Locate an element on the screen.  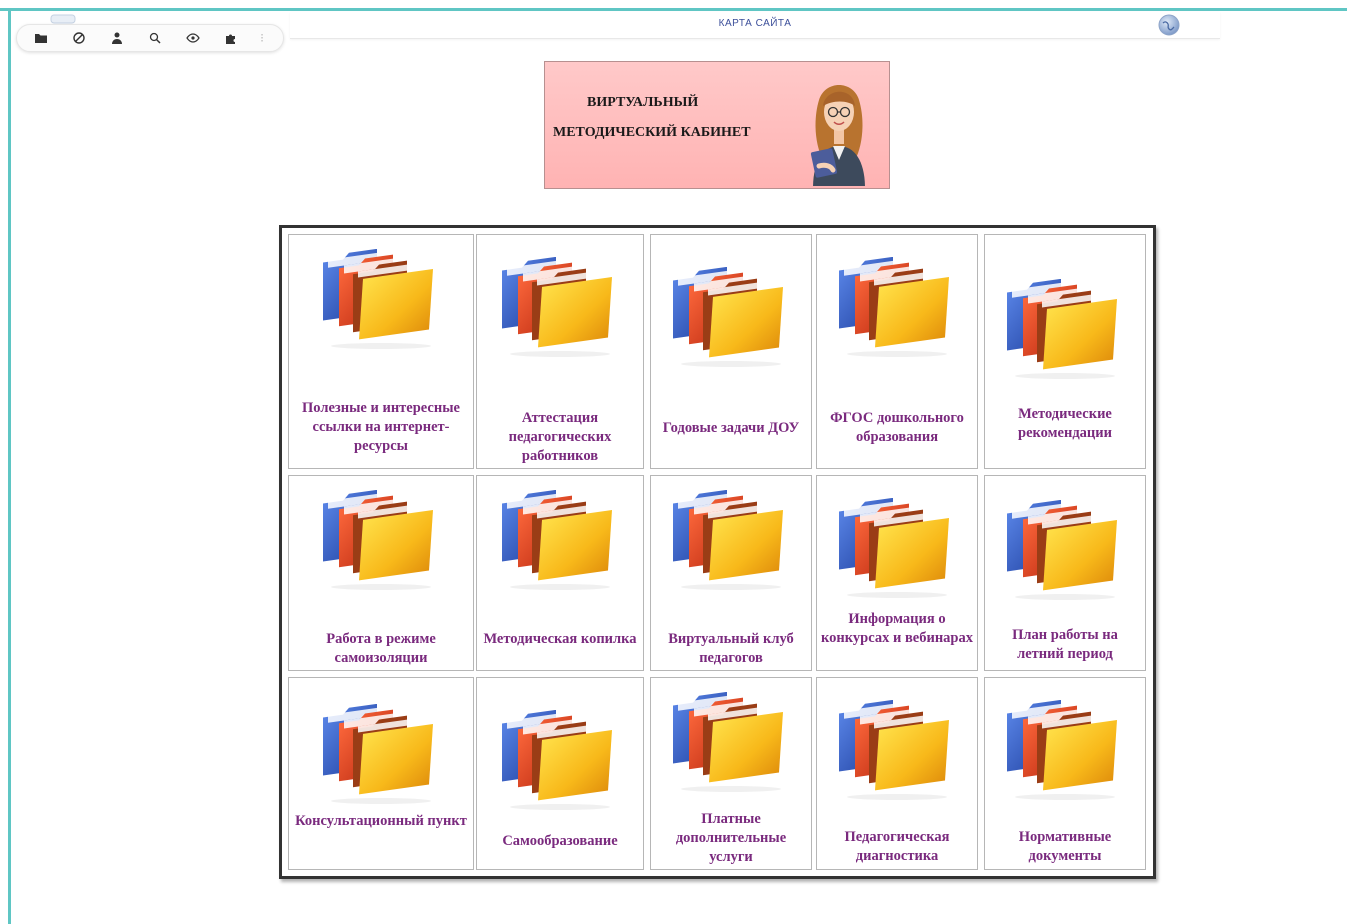
top-navigation-bar: КАРТА САЙТА is located at coordinates (755, 25).